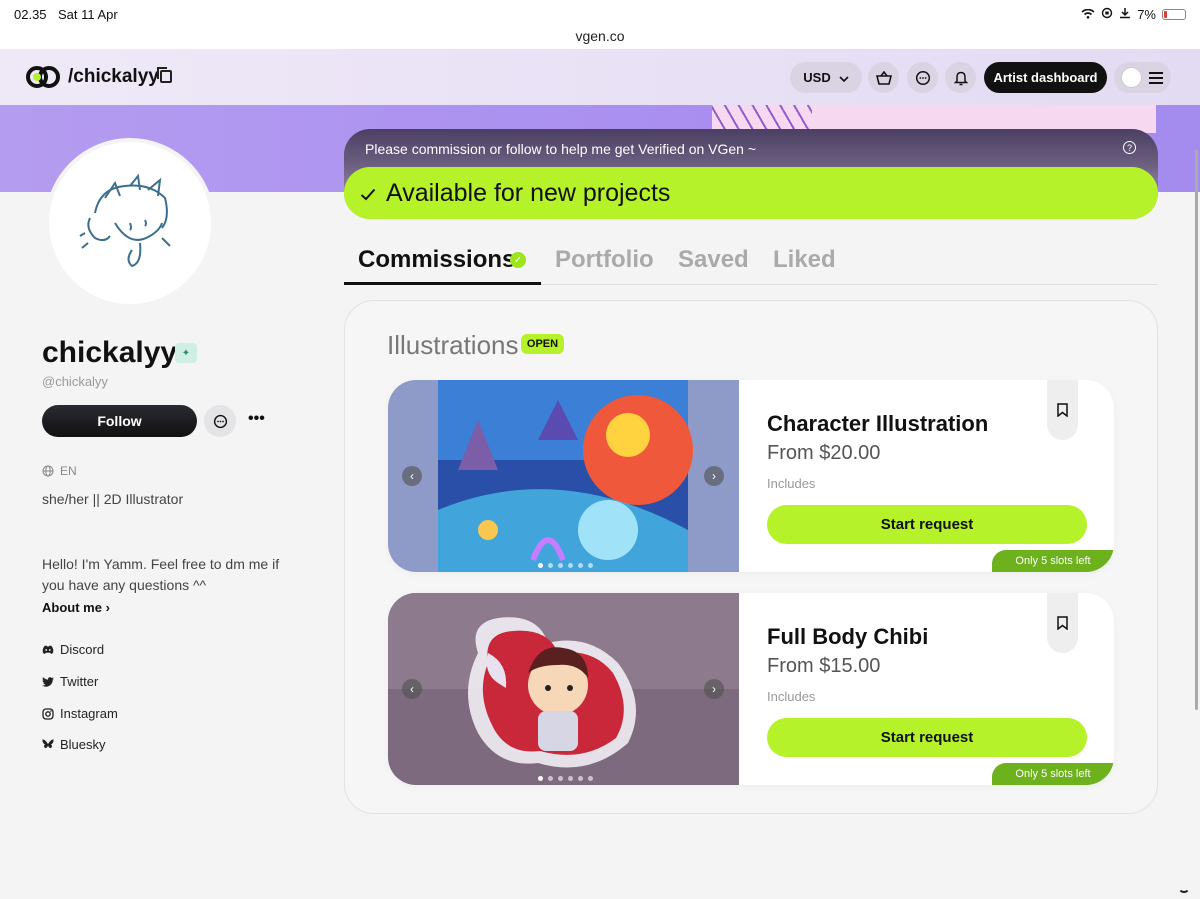 This screenshot has height=899, width=1200. I want to click on globe-icon, so click(48, 471).